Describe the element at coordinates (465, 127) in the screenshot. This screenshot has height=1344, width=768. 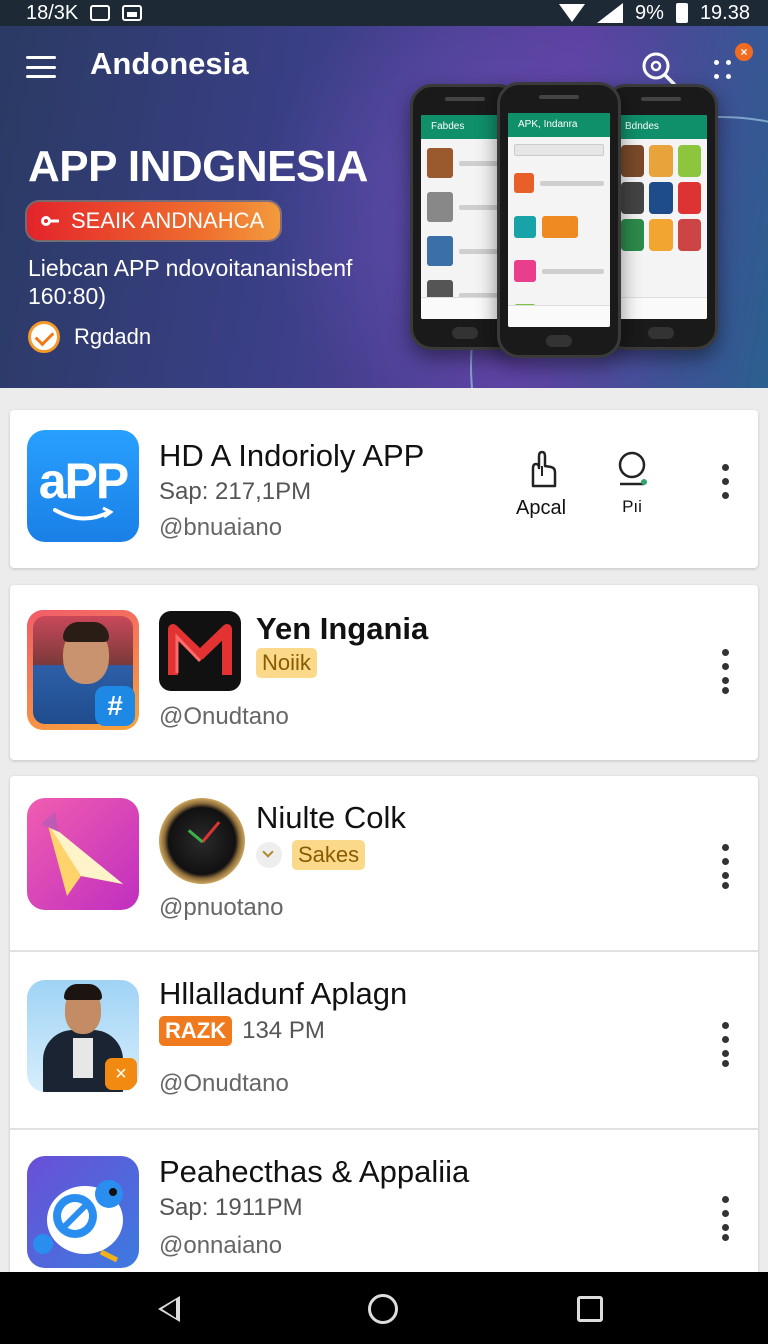
I see `phone-screen-title: Fabdes` at that location.